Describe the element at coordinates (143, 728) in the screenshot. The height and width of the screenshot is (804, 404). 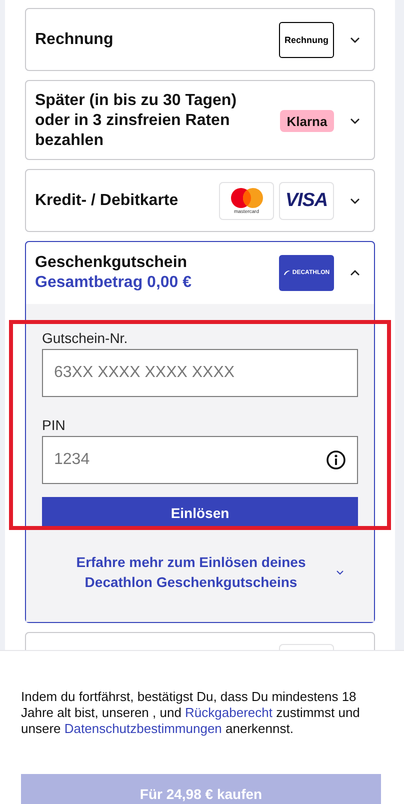
I see `policy-link: Datenschutzbestimmungen` at that location.